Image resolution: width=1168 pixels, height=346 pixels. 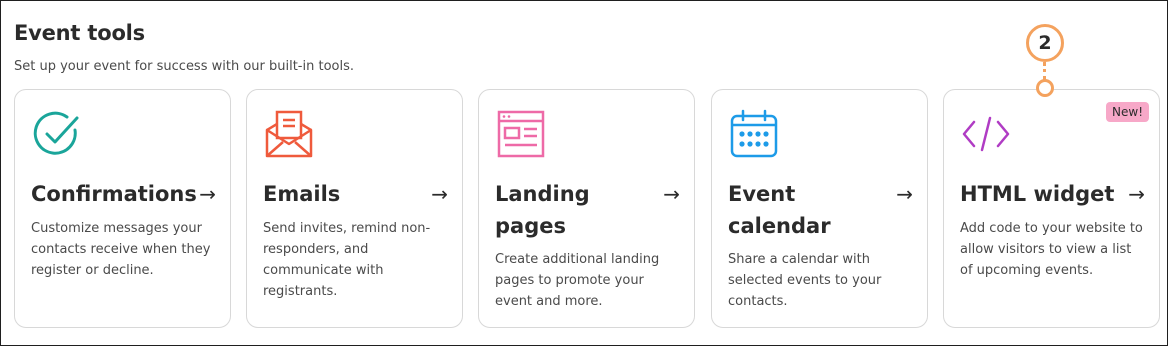 I want to click on callout-target-dot, so click(x=1045, y=88).